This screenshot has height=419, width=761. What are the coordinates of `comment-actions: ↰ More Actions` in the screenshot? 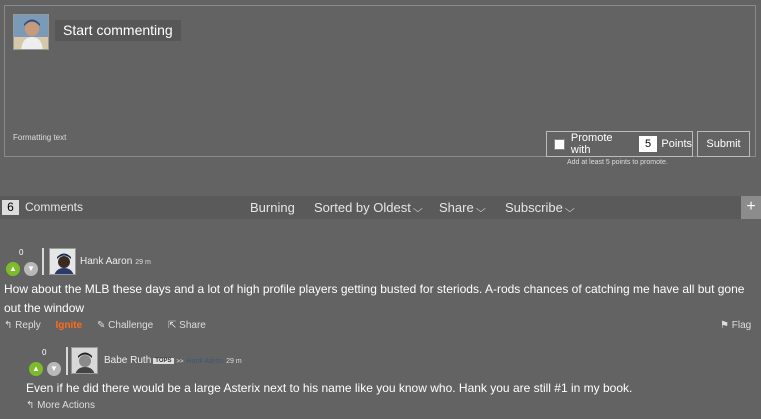 It's located at (66, 405).